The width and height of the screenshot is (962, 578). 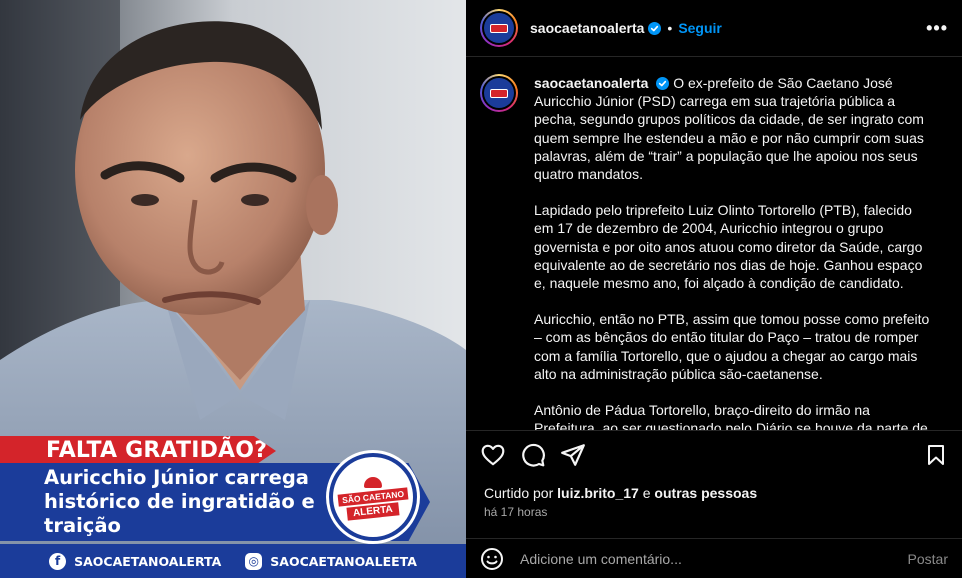 I want to click on like-heart-icon, so click(x=493, y=455).